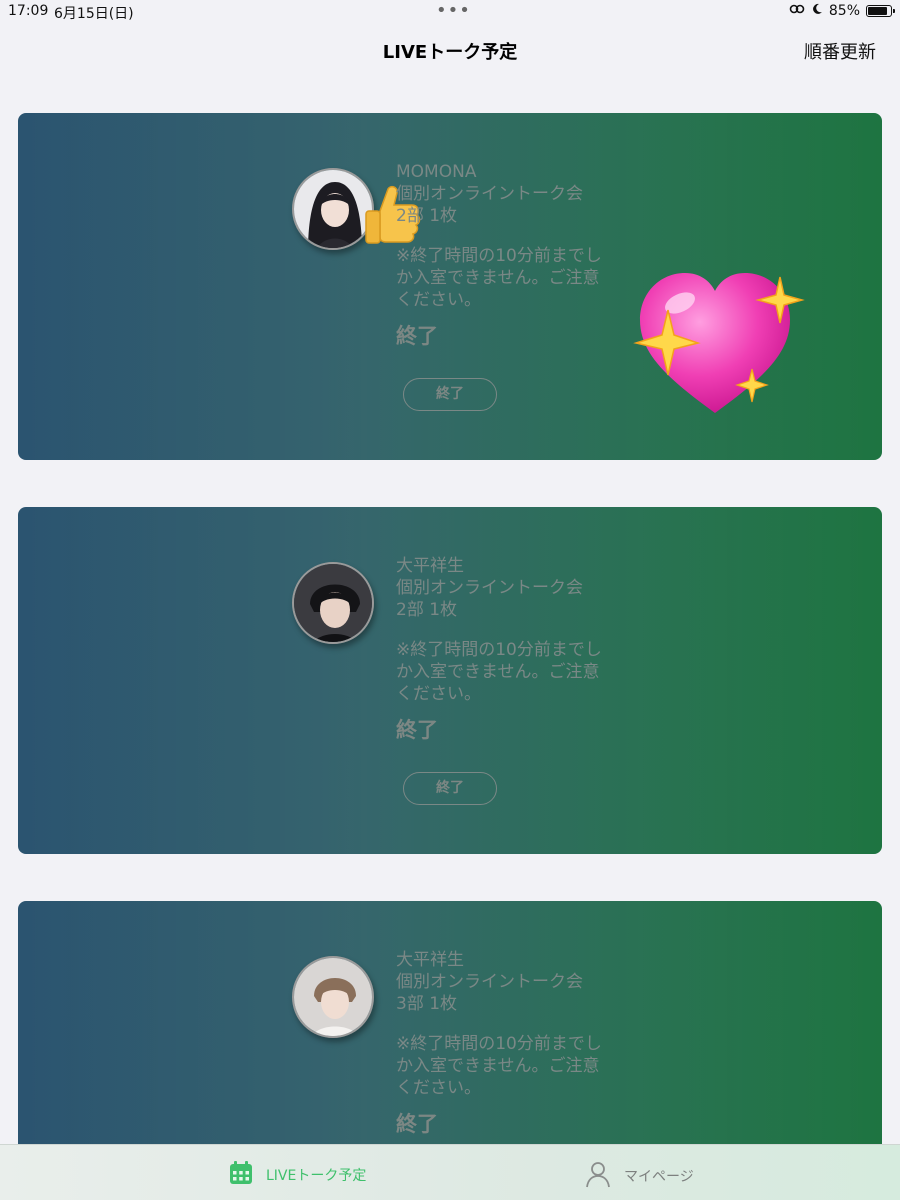 The width and height of the screenshot is (900, 1200). What do you see at coordinates (436, 172) in the screenshot?
I see `talent-name: MOMONA` at bounding box center [436, 172].